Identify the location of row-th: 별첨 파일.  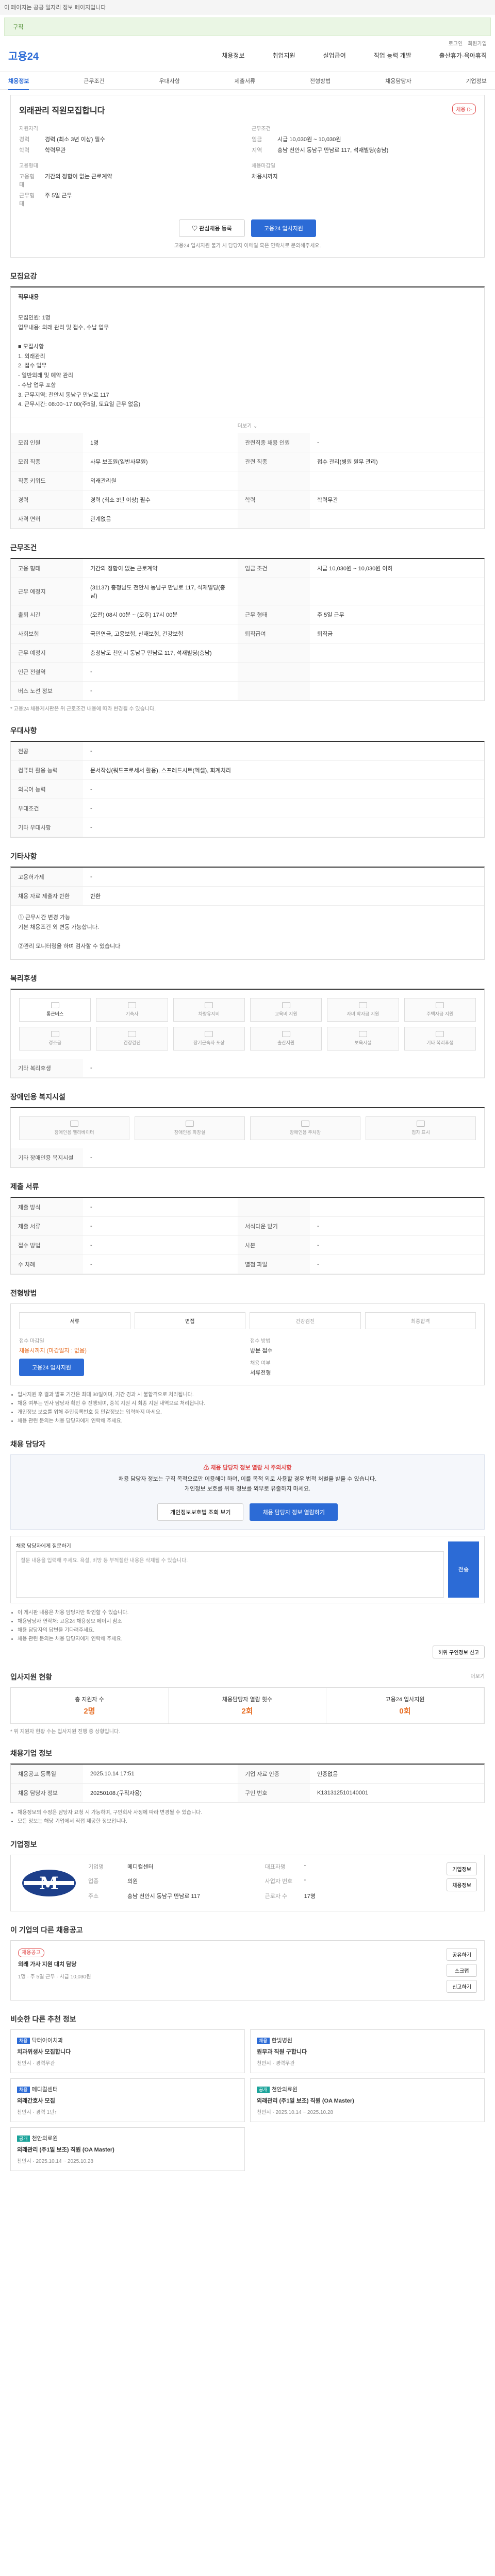
(274, 1264).